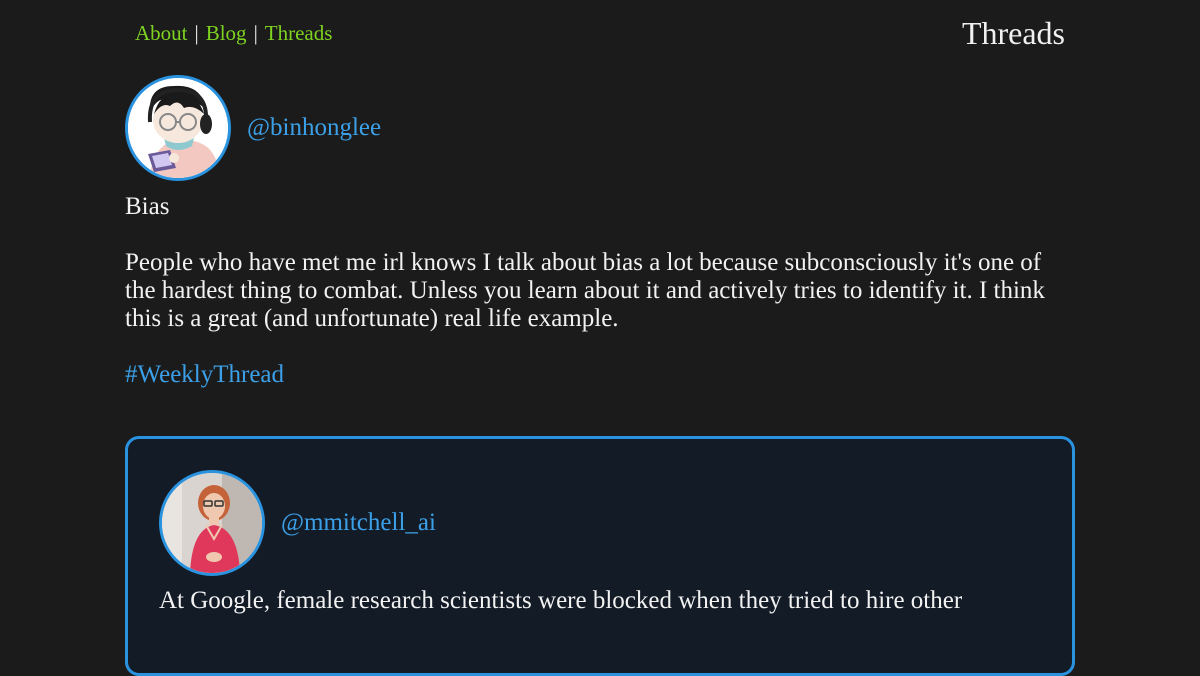  Describe the element at coordinates (147, 206) in the screenshot. I see `post-title: Bias` at that location.